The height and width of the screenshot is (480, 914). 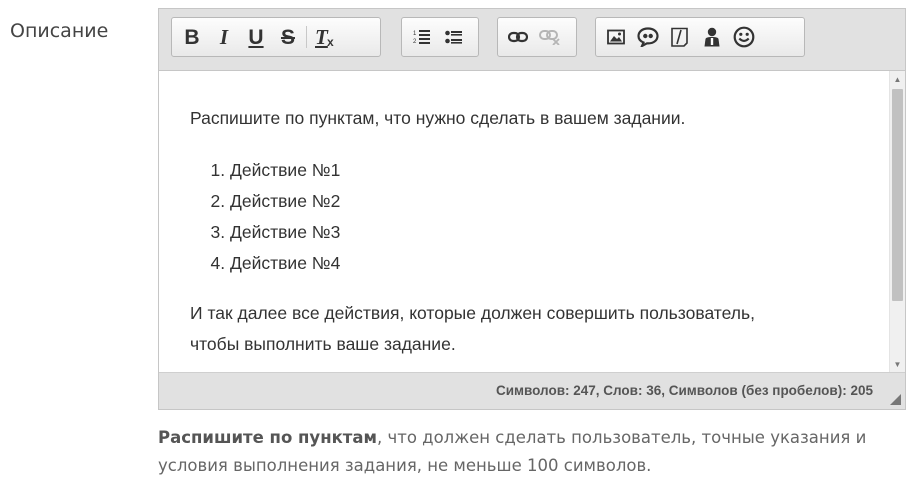 I want to click on spoiler-button, so click(x=680, y=37).